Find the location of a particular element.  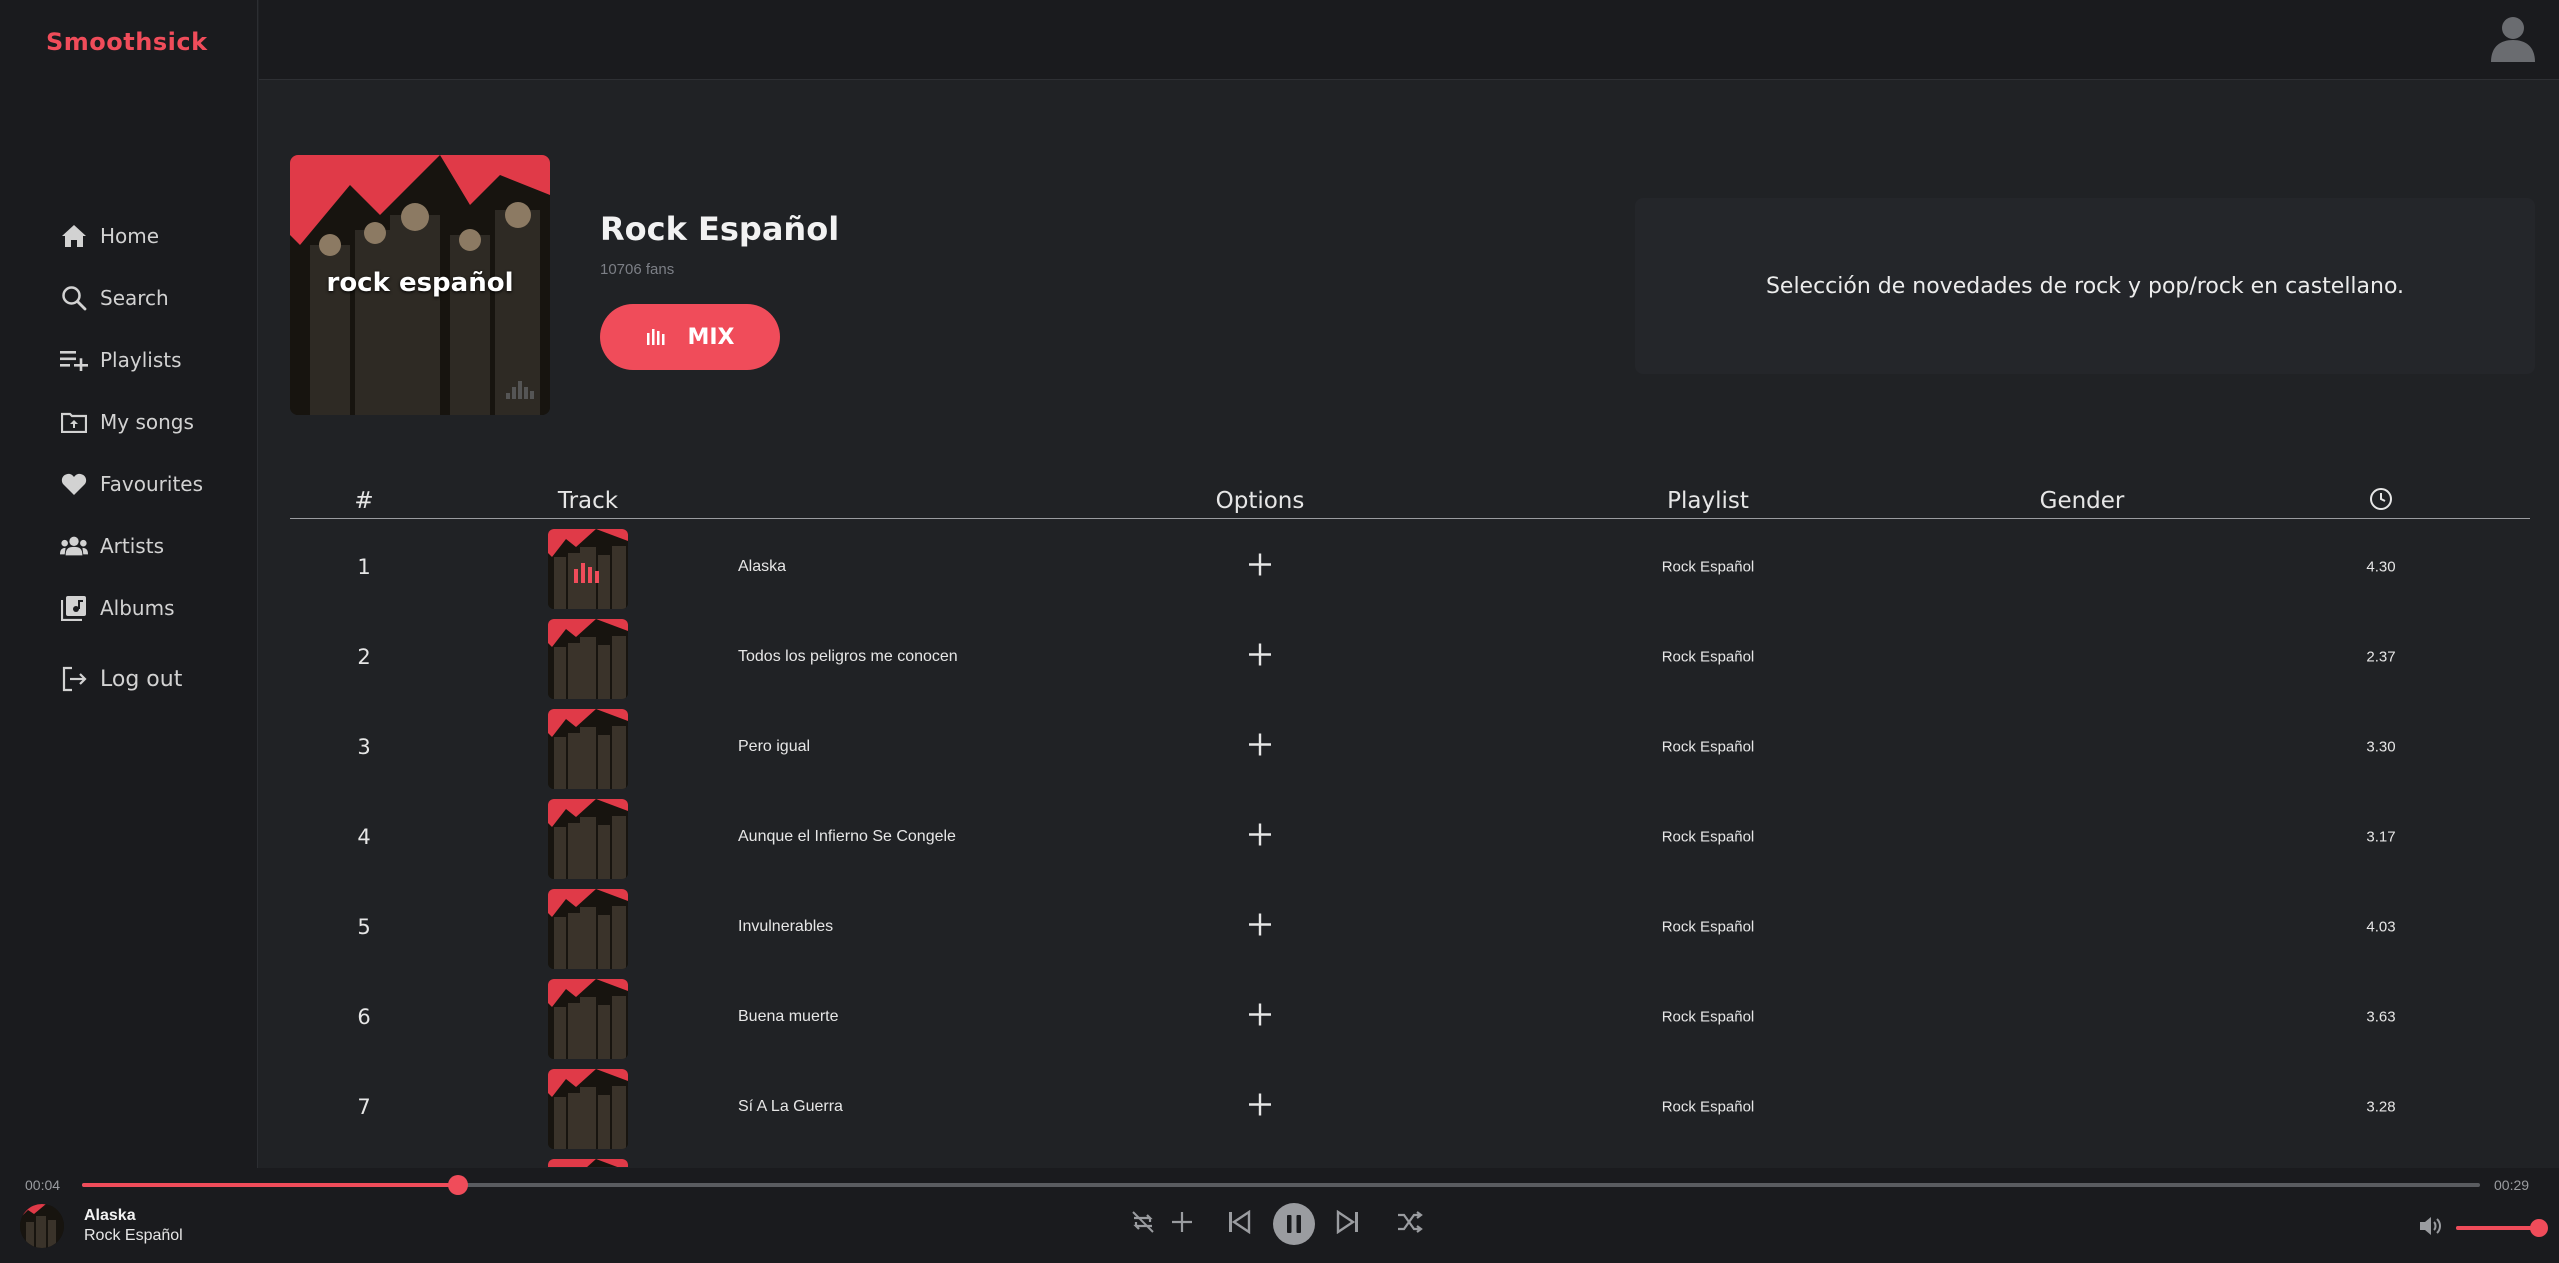

volume-slider-handle is located at coordinates (2539, 1228).